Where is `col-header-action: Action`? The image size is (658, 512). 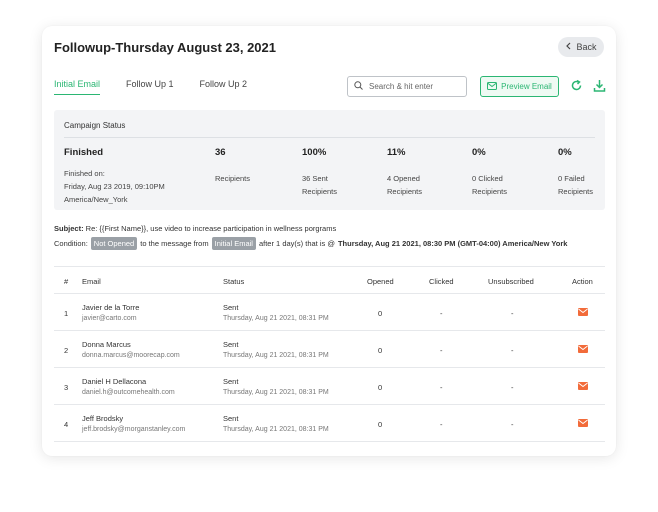 col-header-action: Action is located at coordinates (582, 281).